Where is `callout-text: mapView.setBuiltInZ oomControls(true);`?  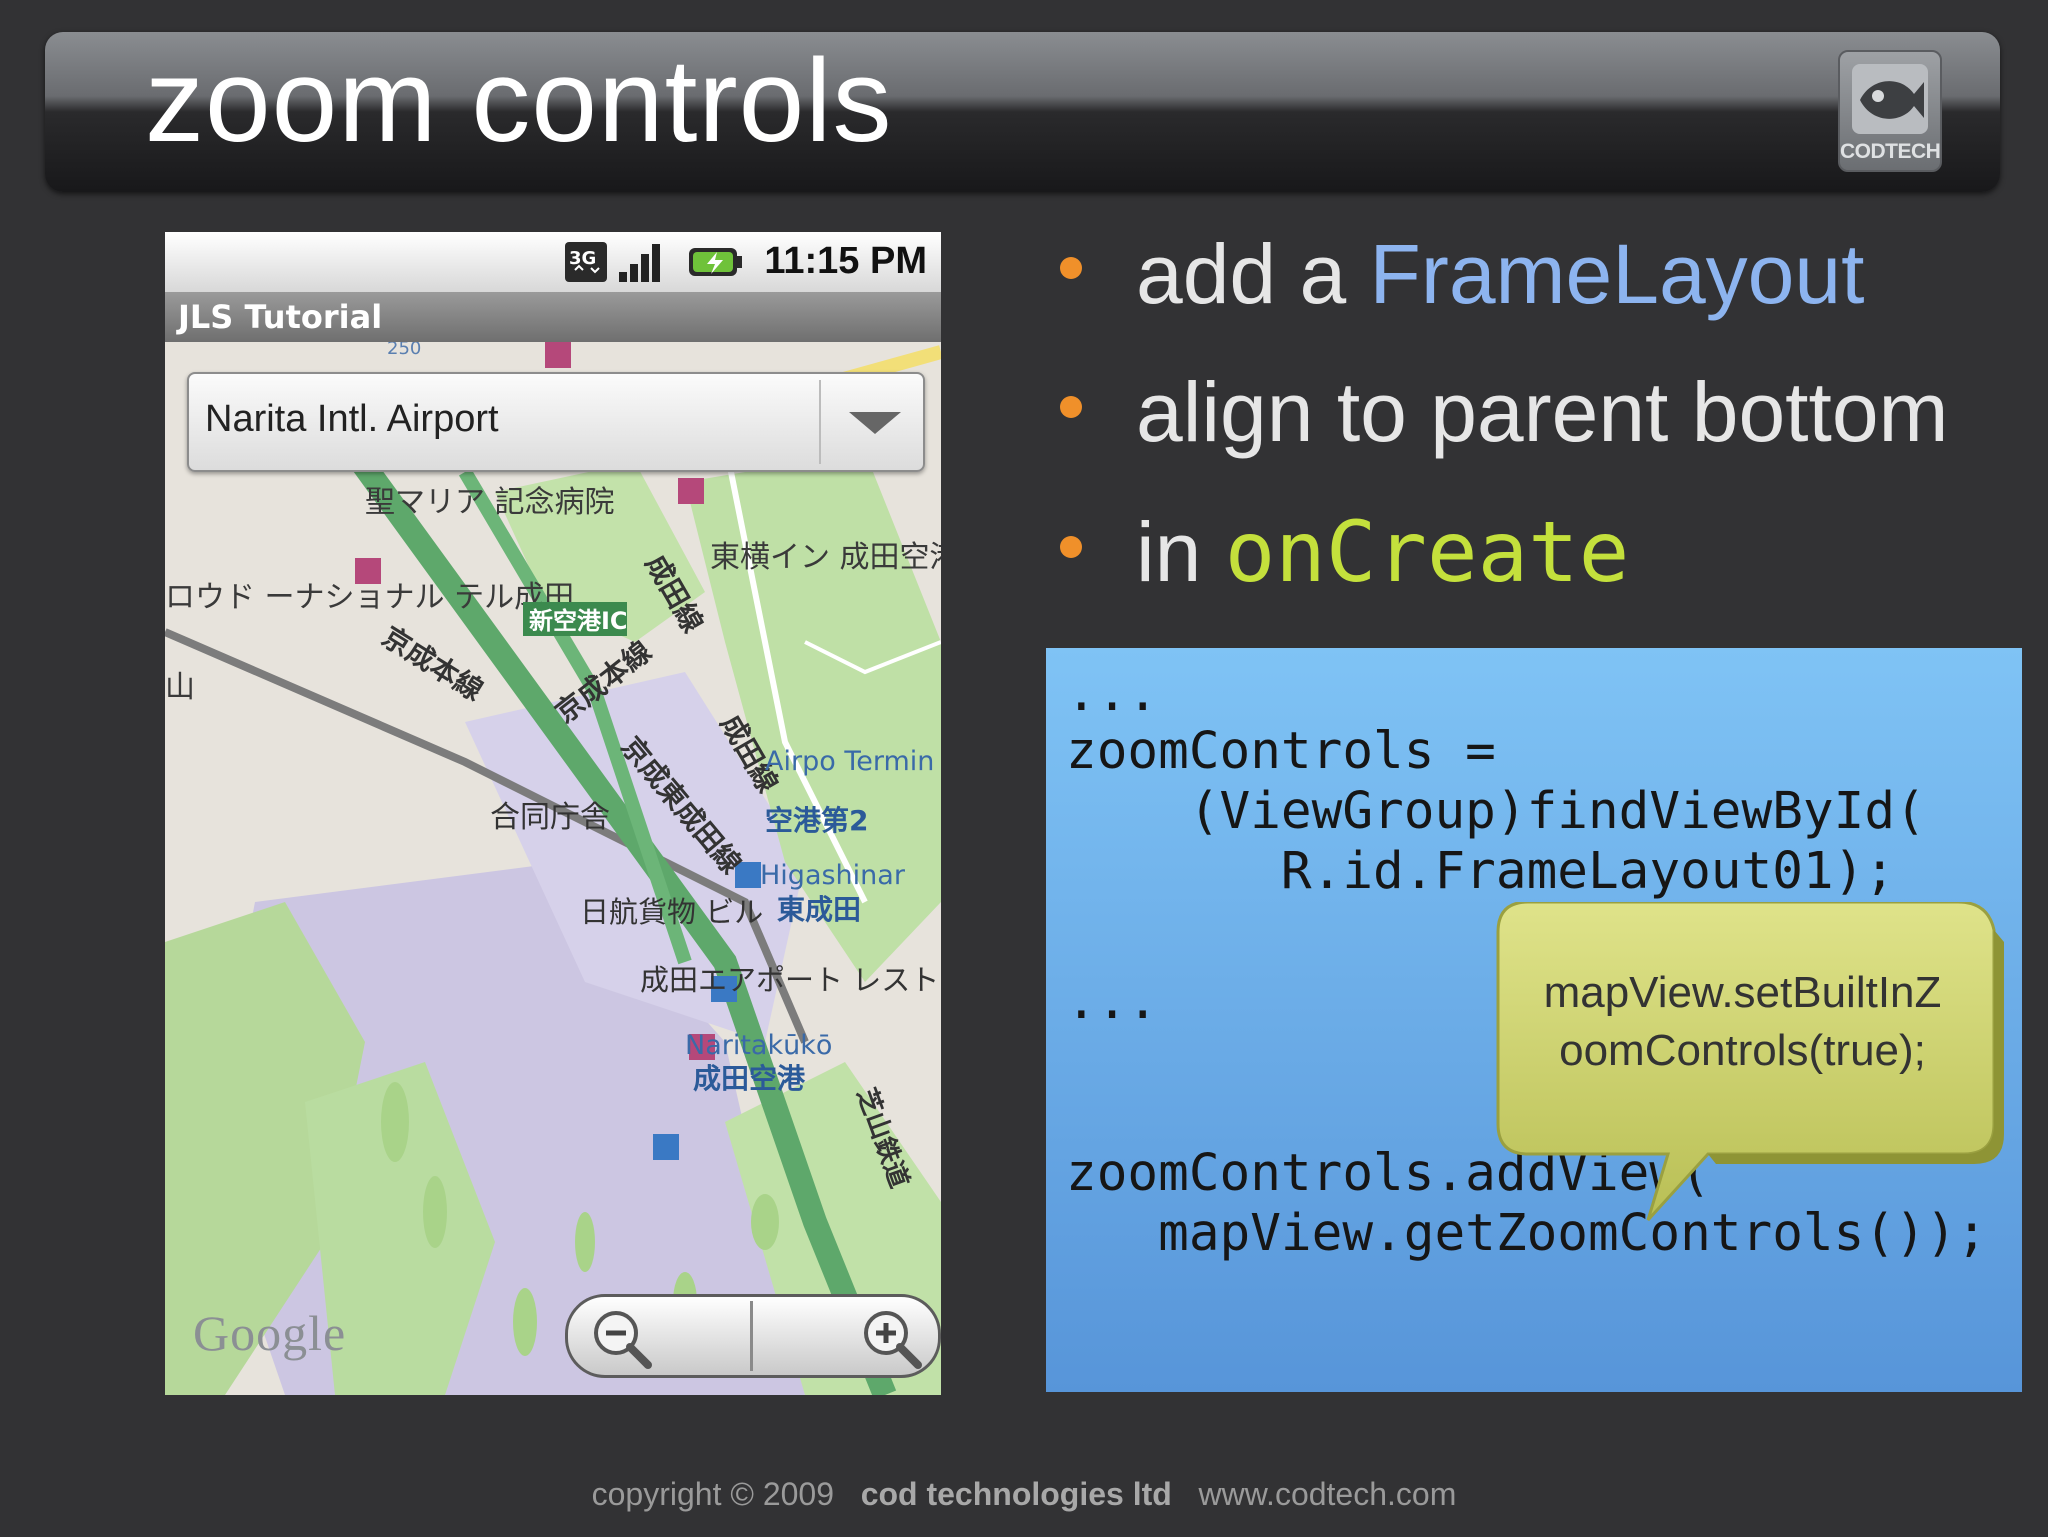
callout-text: mapView.setBuiltInZ oomControls(true); is located at coordinates (1742, 1021).